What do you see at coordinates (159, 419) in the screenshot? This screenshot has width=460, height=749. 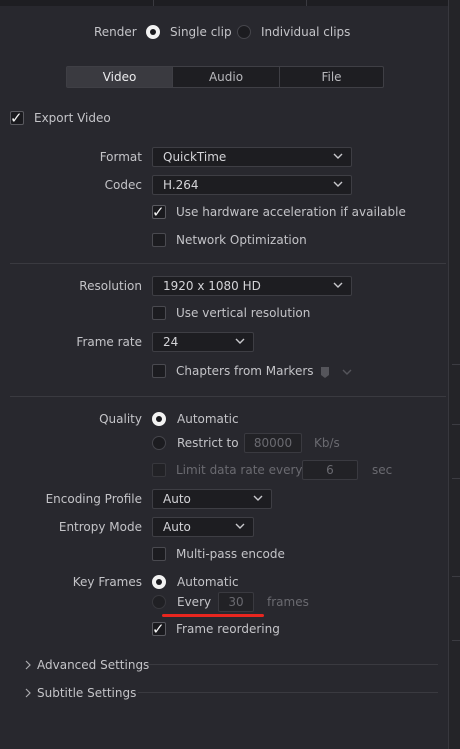 I see `quality-automatic-radio` at bounding box center [159, 419].